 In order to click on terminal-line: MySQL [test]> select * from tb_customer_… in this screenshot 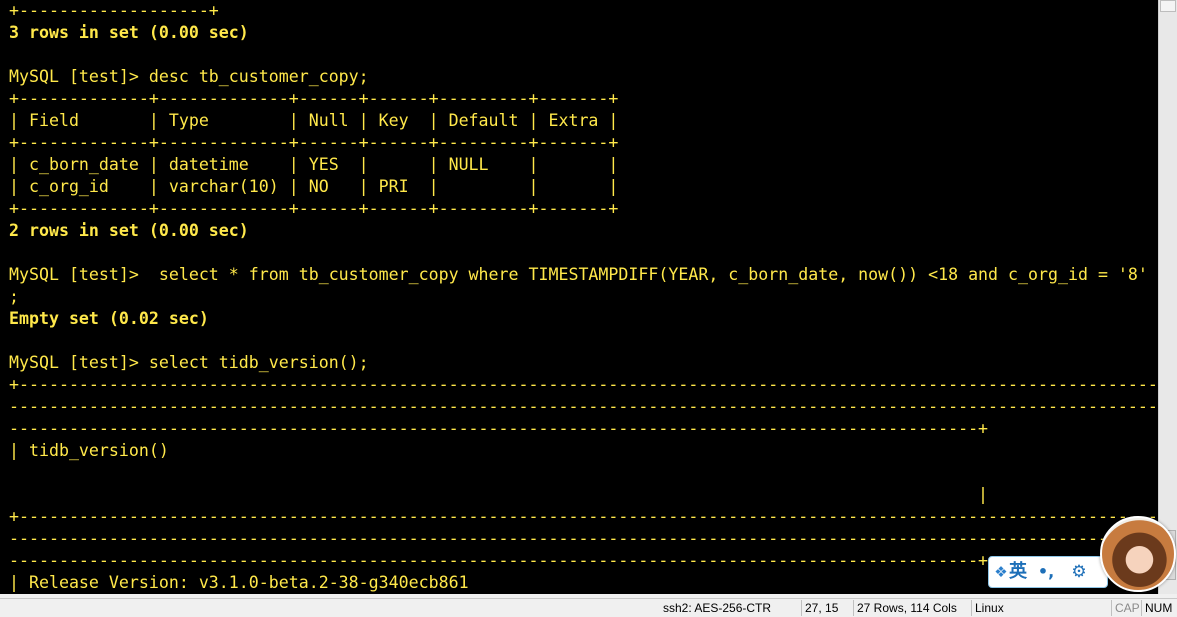, I will do `click(578, 274)`.